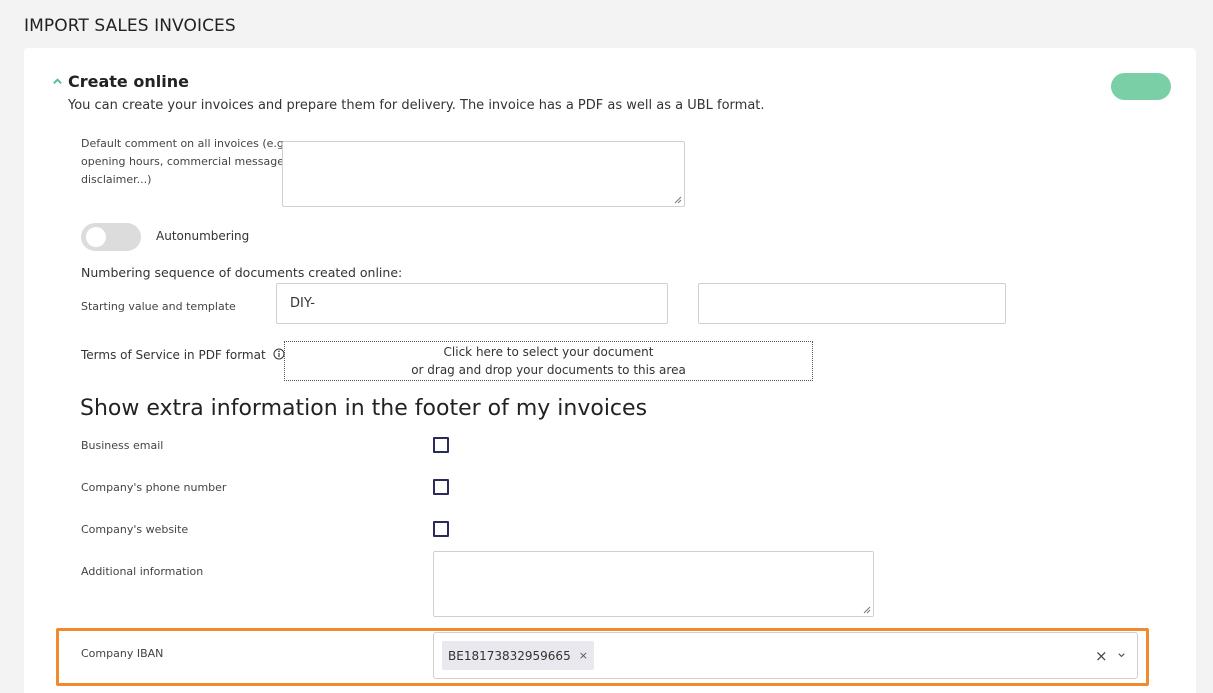 This screenshot has width=1213, height=693. What do you see at coordinates (441, 445) in the screenshot?
I see `business-email-checkbox` at bounding box center [441, 445].